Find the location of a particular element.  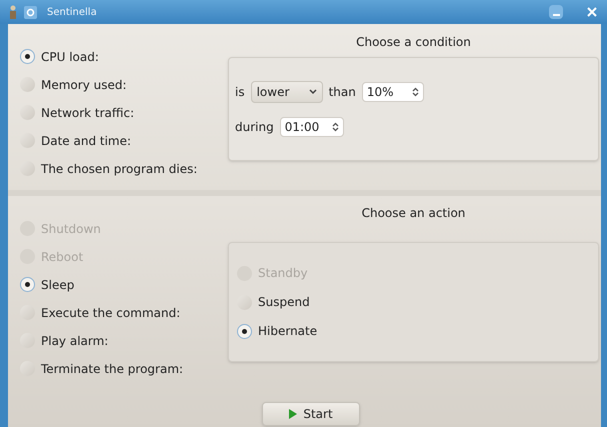

radio-button: Play alarm: is located at coordinates (124, 340).